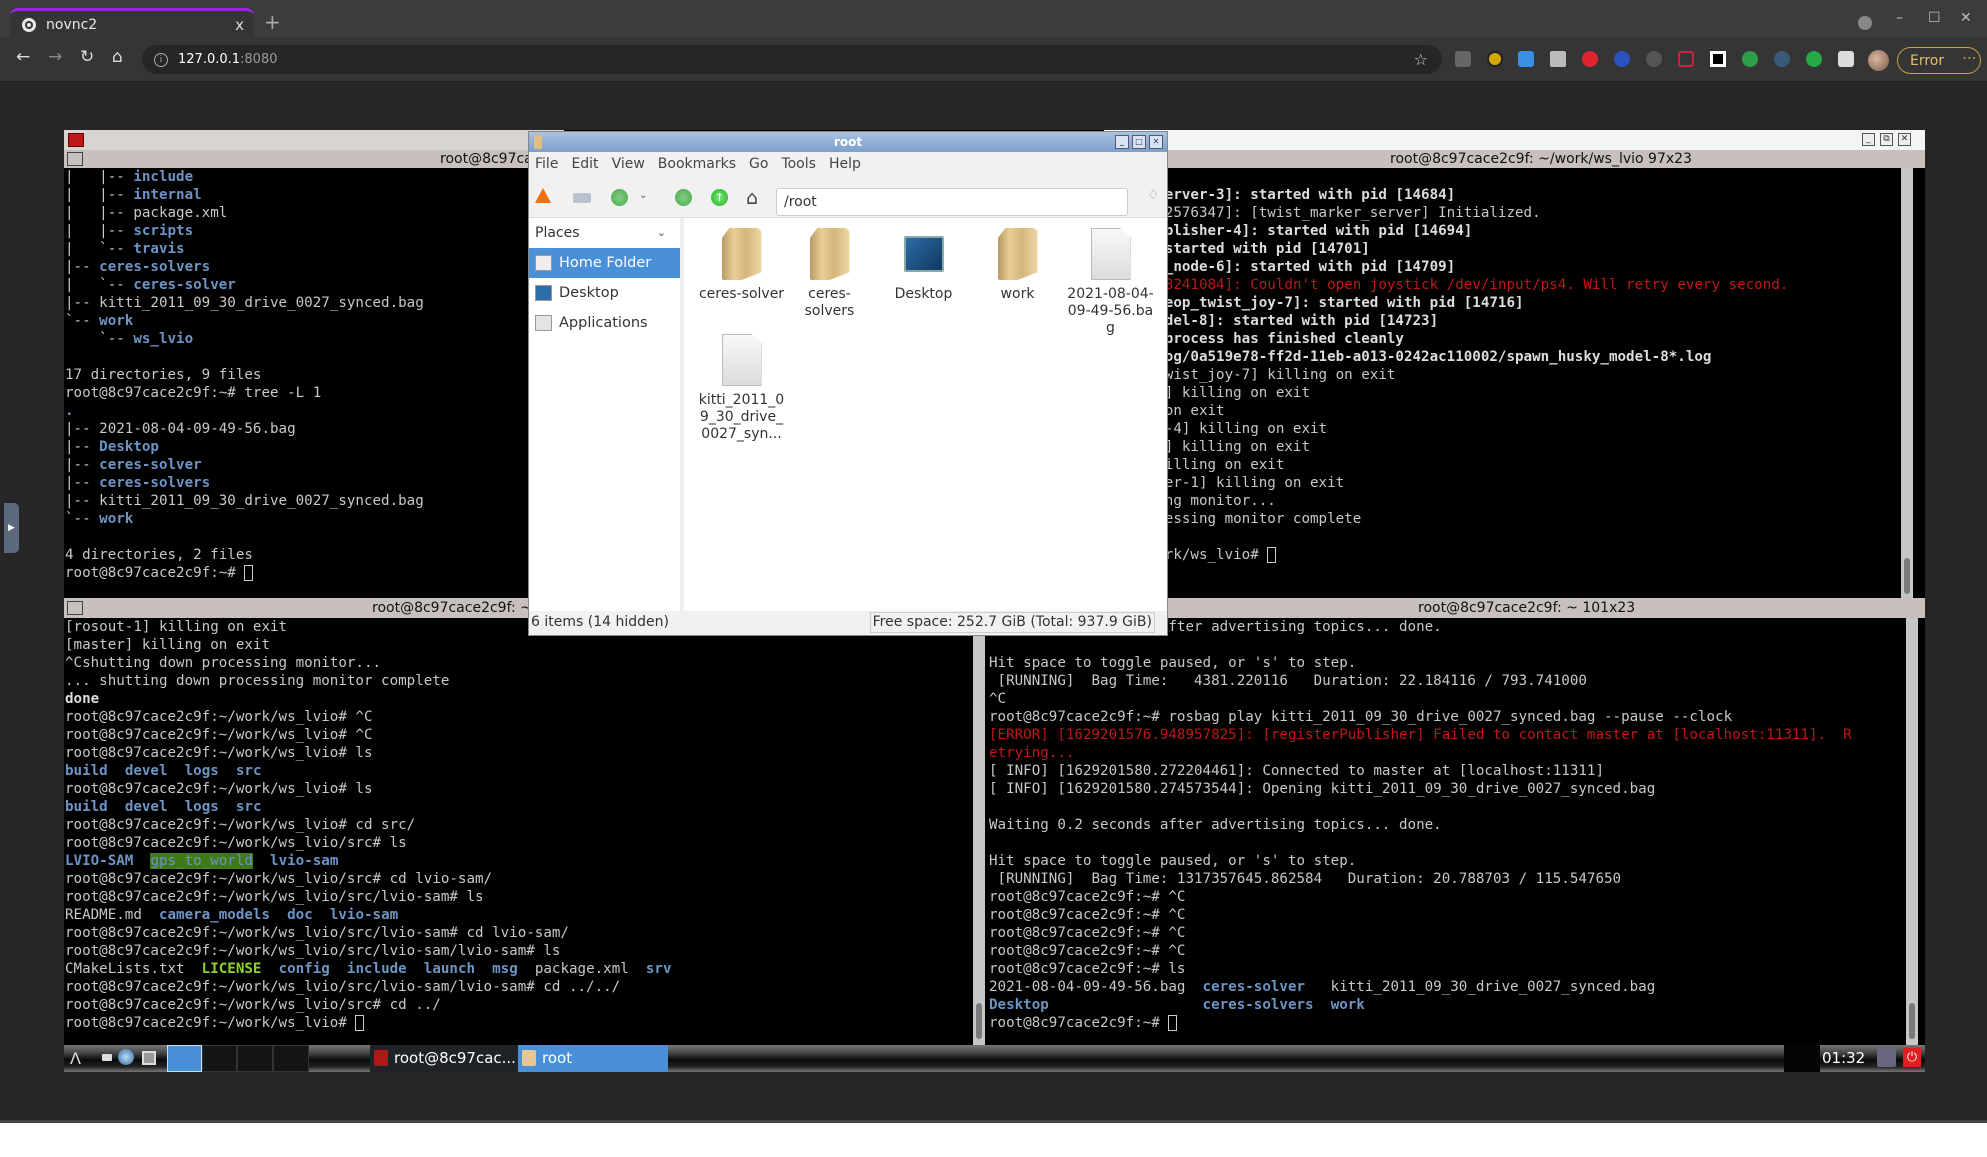 The width and height of the screenshot is (1987, 1157). I want to click on file-item: ceres-solver, so click(741, 263).